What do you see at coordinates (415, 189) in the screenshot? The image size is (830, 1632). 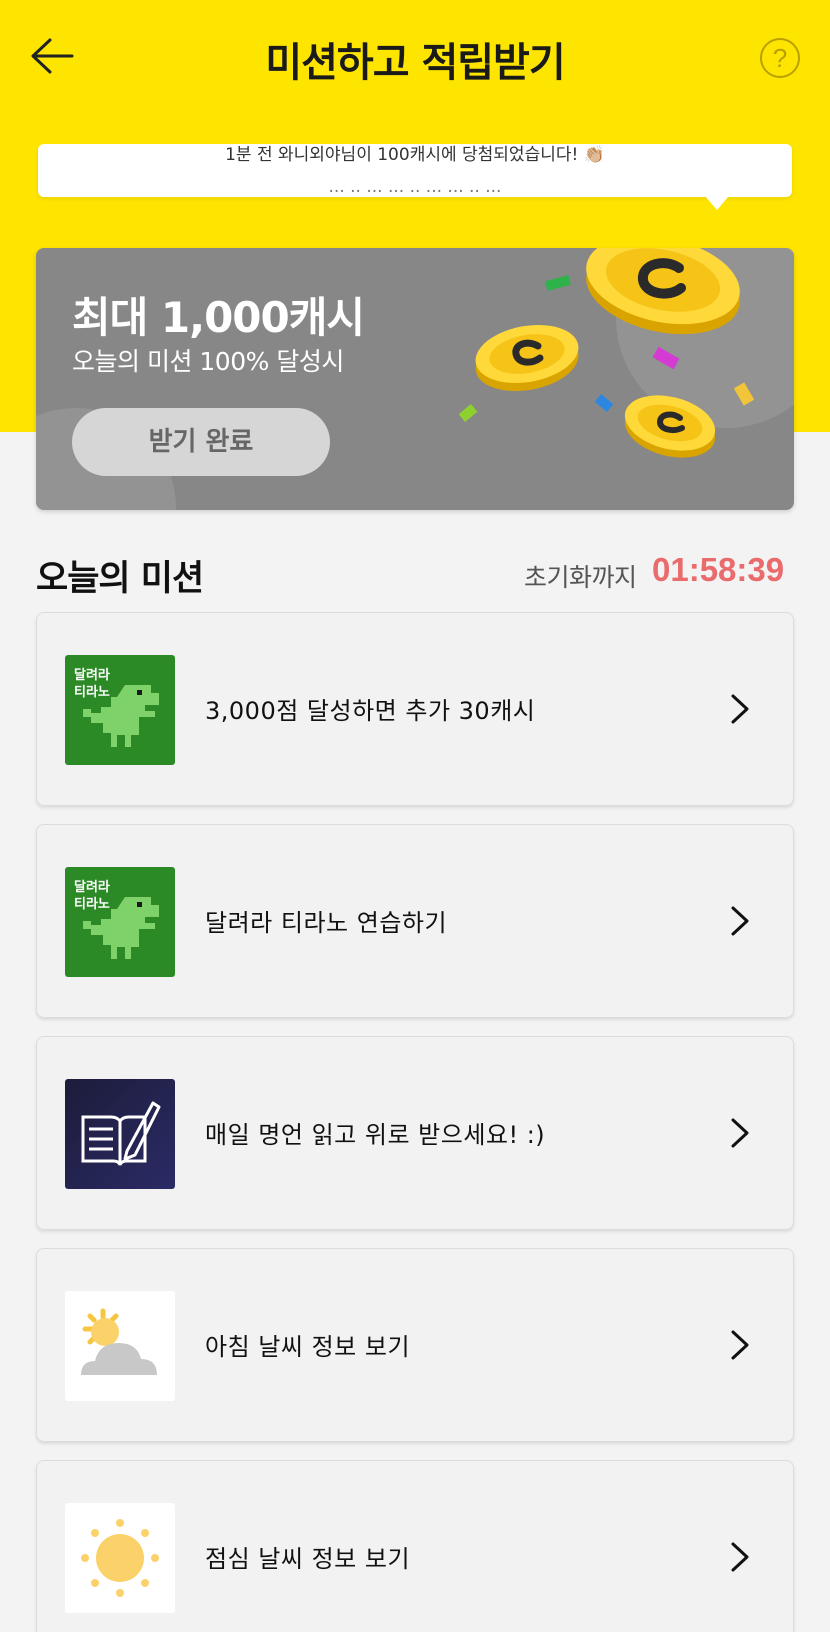 I see `ticker-next-message: ··· ·· ··· ··· ·· ··· ··· ·· ···` at bounding box center [415, 189].